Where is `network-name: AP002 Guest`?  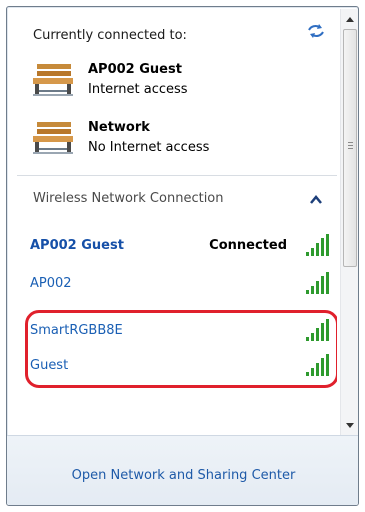
network-name: AP002 Guest is located at coordinates (77, 245).